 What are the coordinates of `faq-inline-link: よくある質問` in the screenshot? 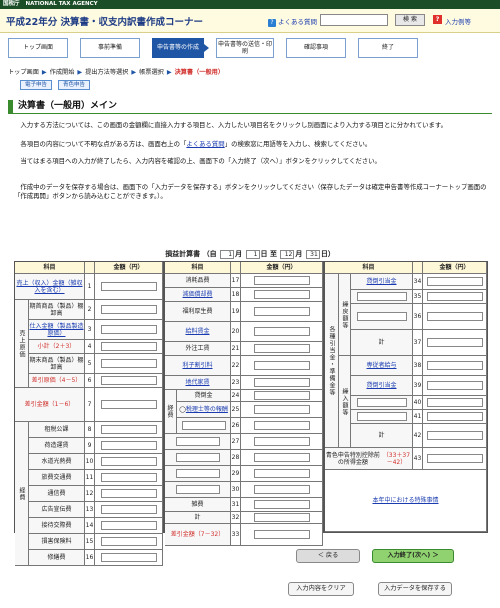 It's located at (205, 144).